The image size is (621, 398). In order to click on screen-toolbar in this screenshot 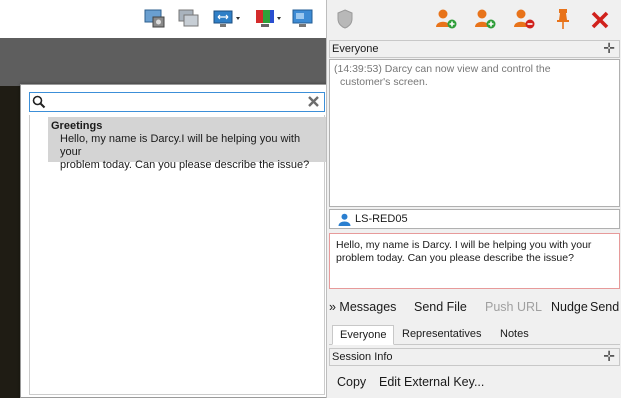, I will do `click(163, 19)`.